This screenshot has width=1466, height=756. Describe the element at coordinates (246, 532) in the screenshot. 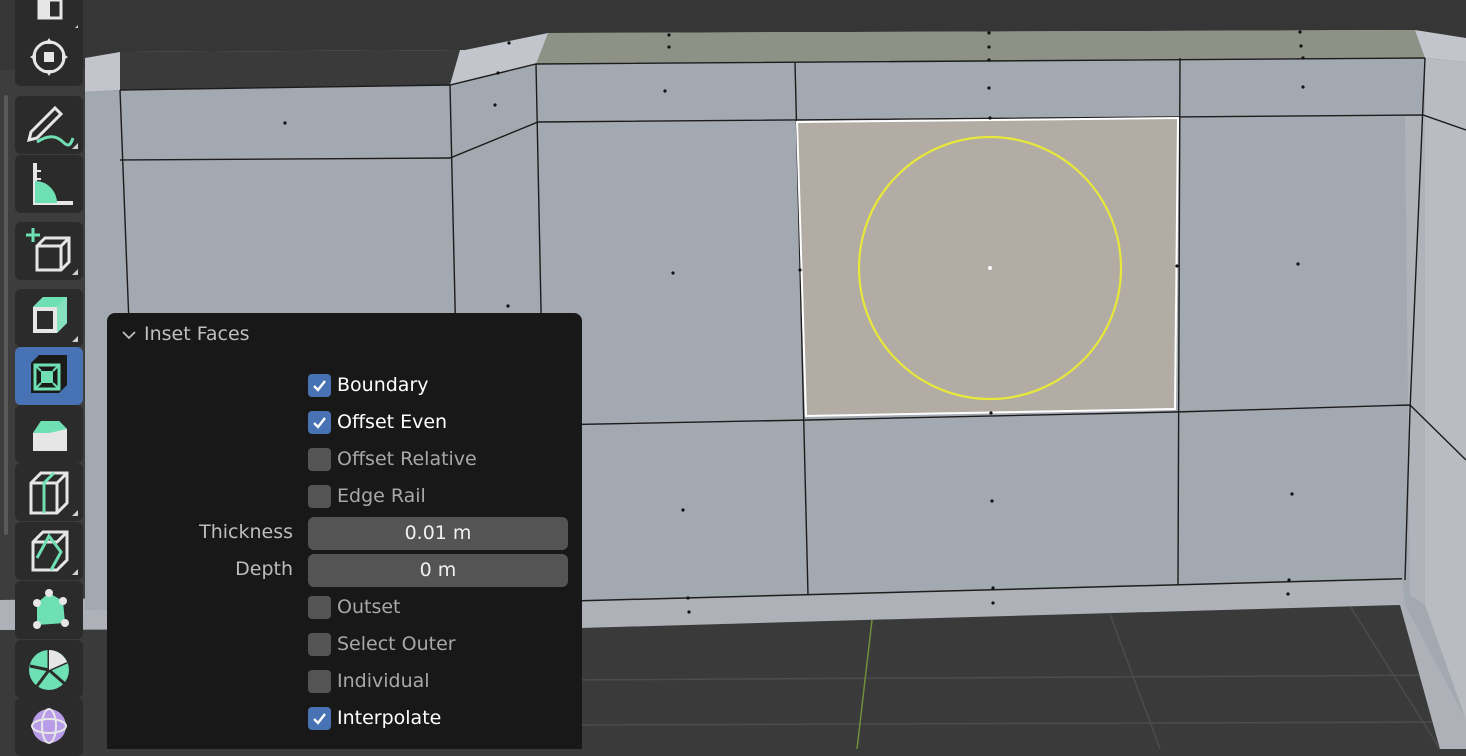

I see `thickness-label: Thickness` at that location.